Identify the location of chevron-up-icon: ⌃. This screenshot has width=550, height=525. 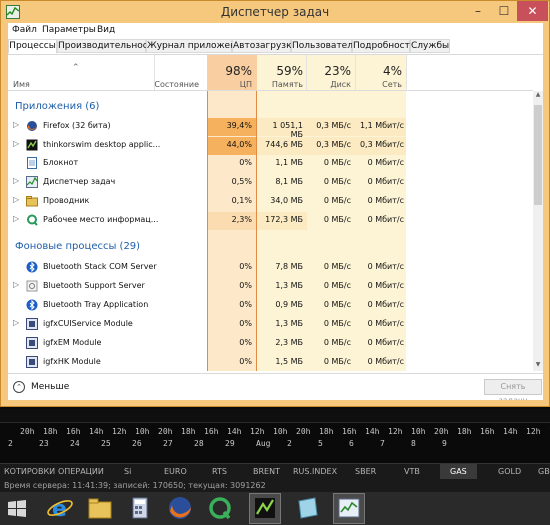
(19, 387).